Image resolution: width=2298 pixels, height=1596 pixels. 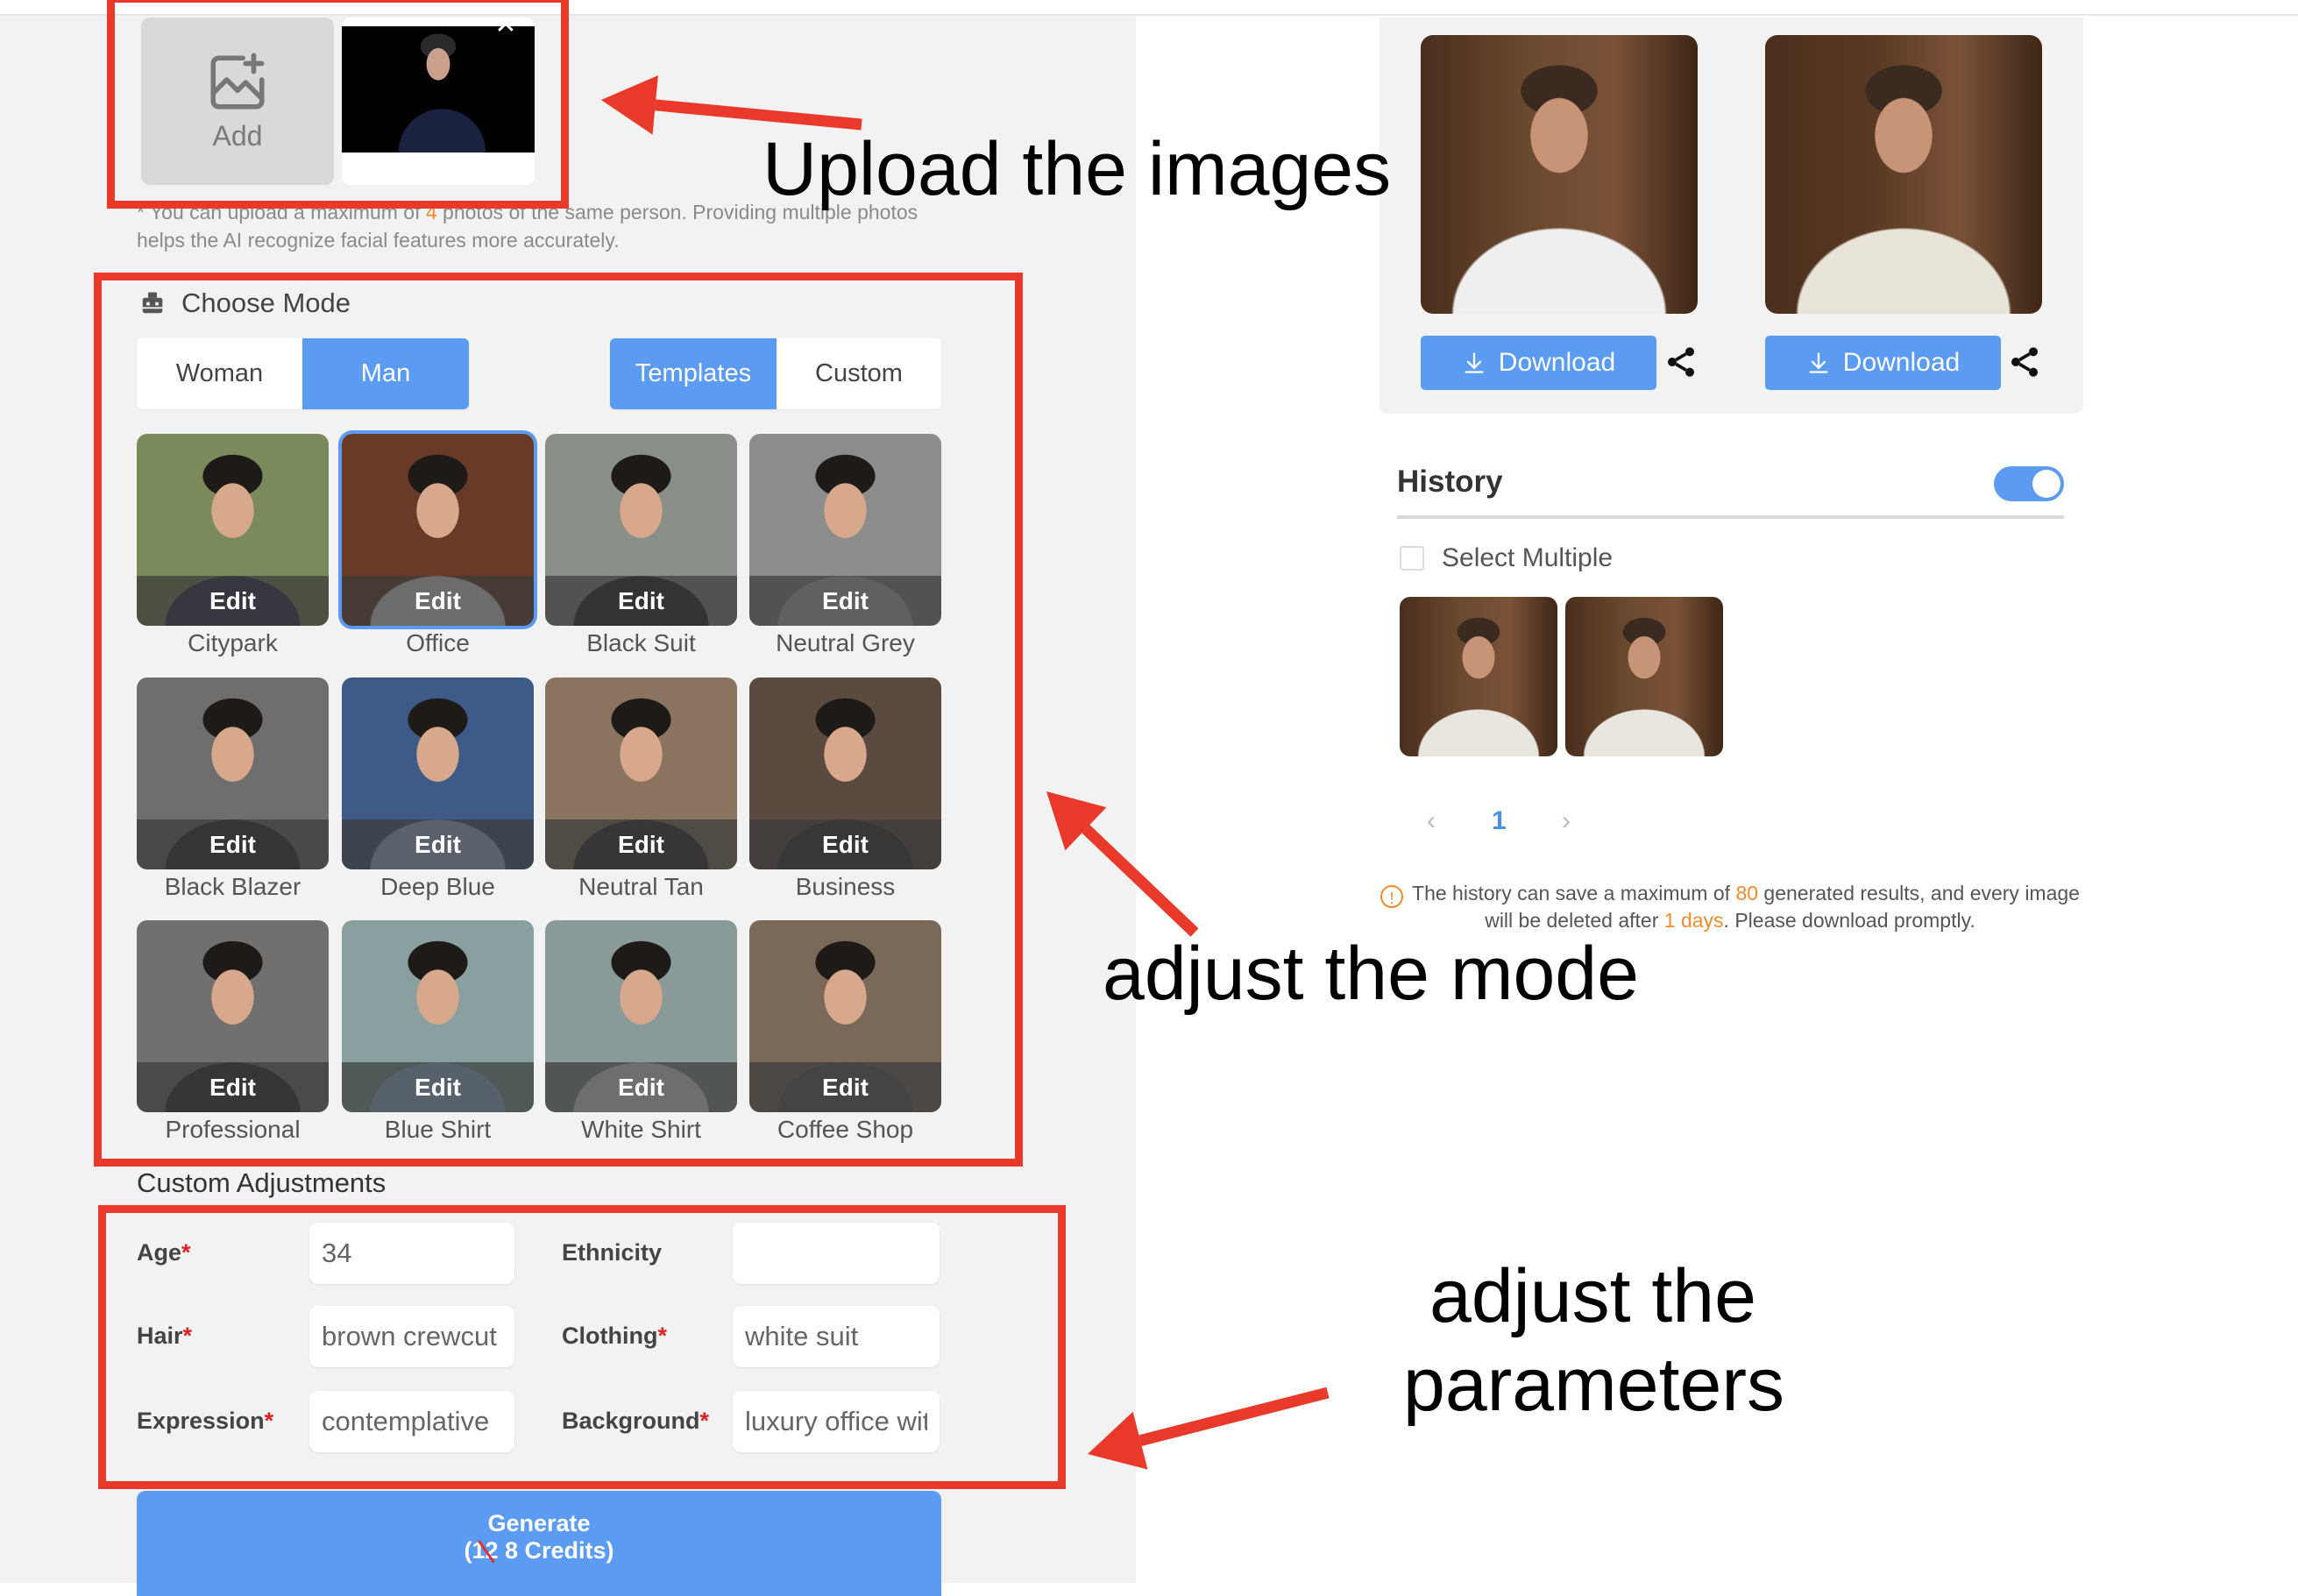 I want to click on field-input-hair, so click(x=411, y=1336).